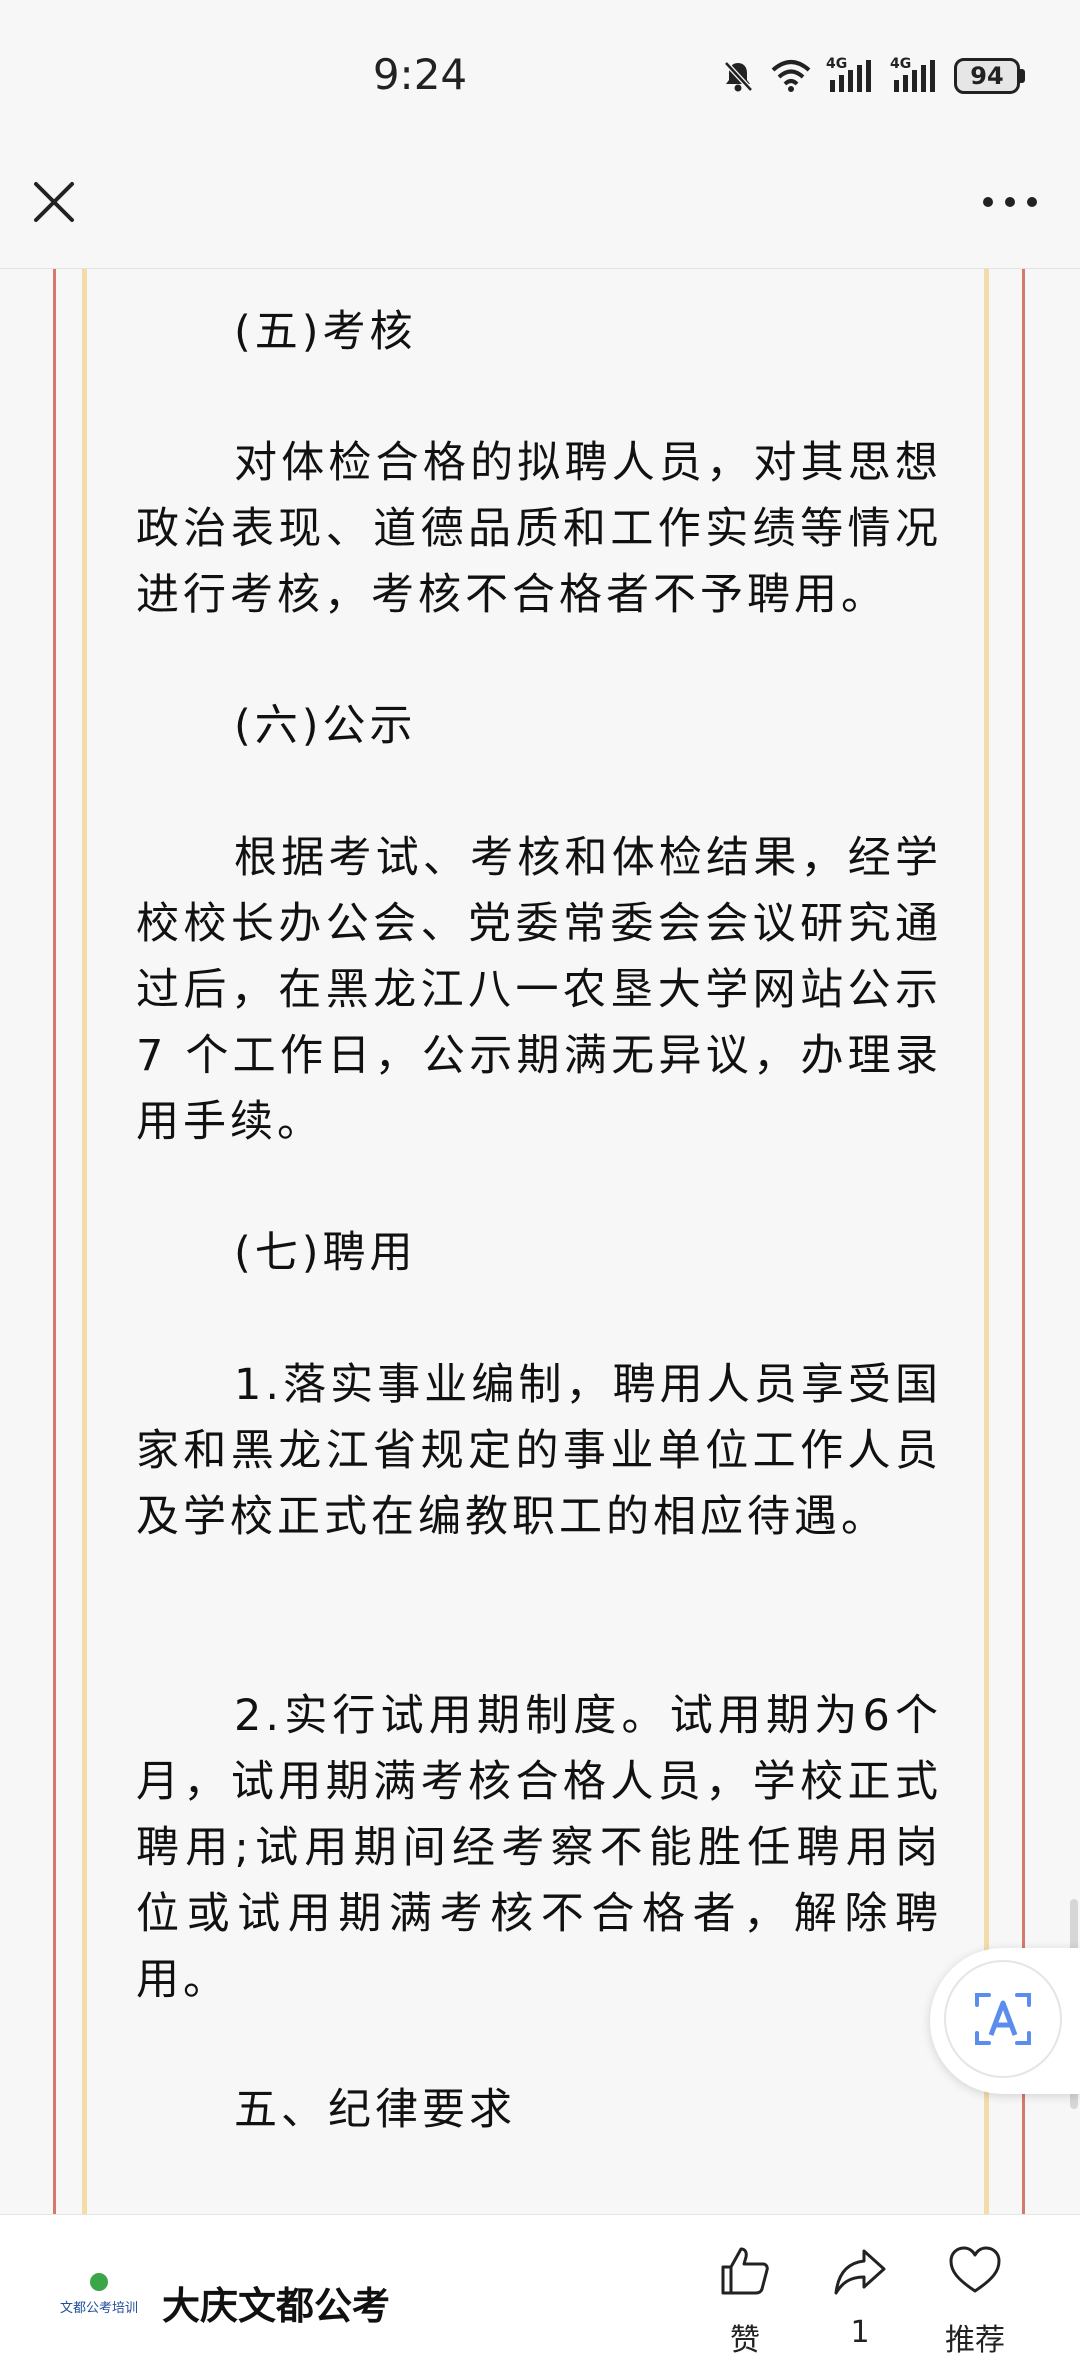  I want to click on battery-indicator: 94, so click(989, 76).